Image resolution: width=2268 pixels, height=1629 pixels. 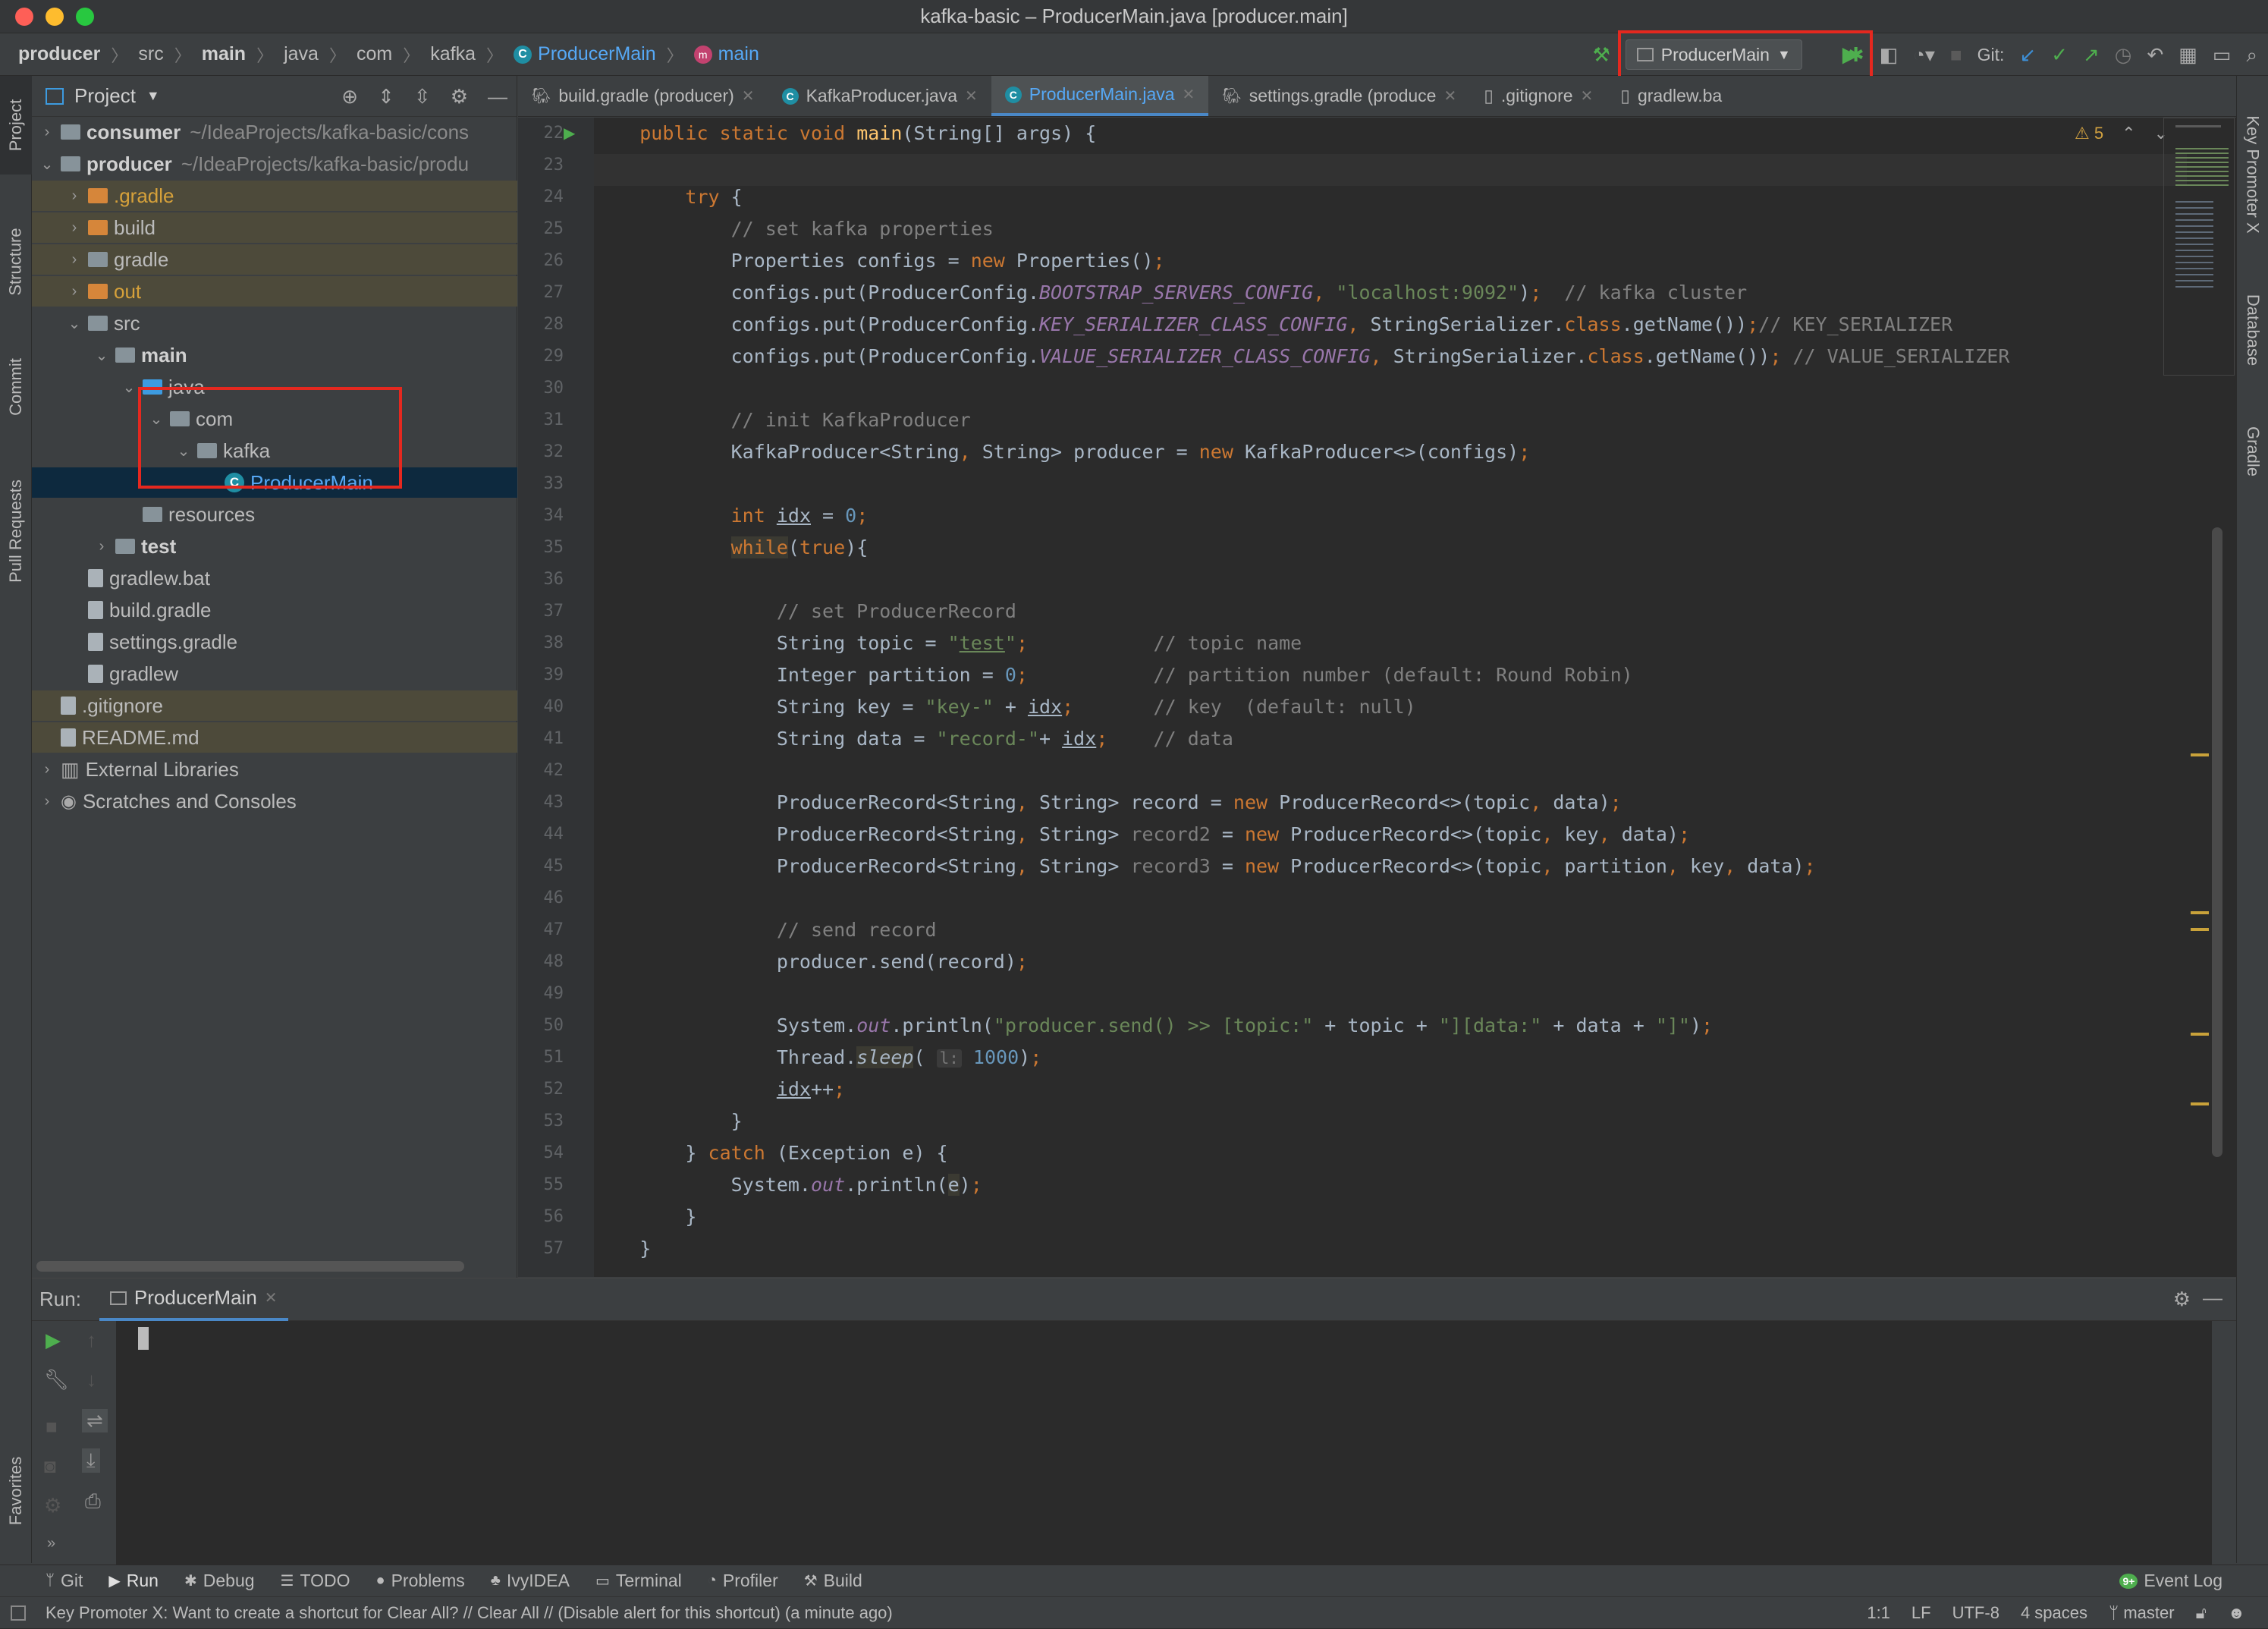 What do you see at coordinates (169, 55) in the screenshot?
I see `breadcrumb-item: src 〉` at bounding box center [169, 55].